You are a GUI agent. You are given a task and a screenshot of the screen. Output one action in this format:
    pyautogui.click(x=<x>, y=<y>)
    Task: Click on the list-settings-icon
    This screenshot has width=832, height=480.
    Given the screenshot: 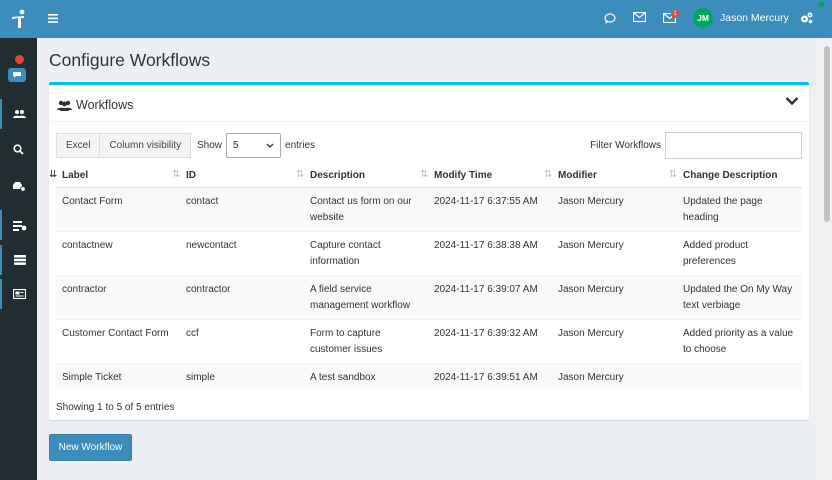 What is the action you would take?
    pyautogui.click(x=19, y=225)
    